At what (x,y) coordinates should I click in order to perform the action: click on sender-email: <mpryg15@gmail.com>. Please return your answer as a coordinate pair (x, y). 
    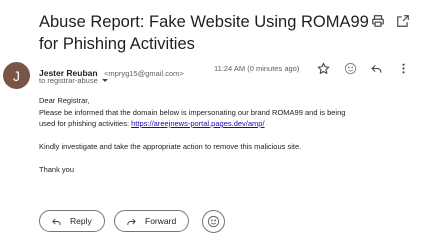
    Looking at the image, I should click on (144, 73).